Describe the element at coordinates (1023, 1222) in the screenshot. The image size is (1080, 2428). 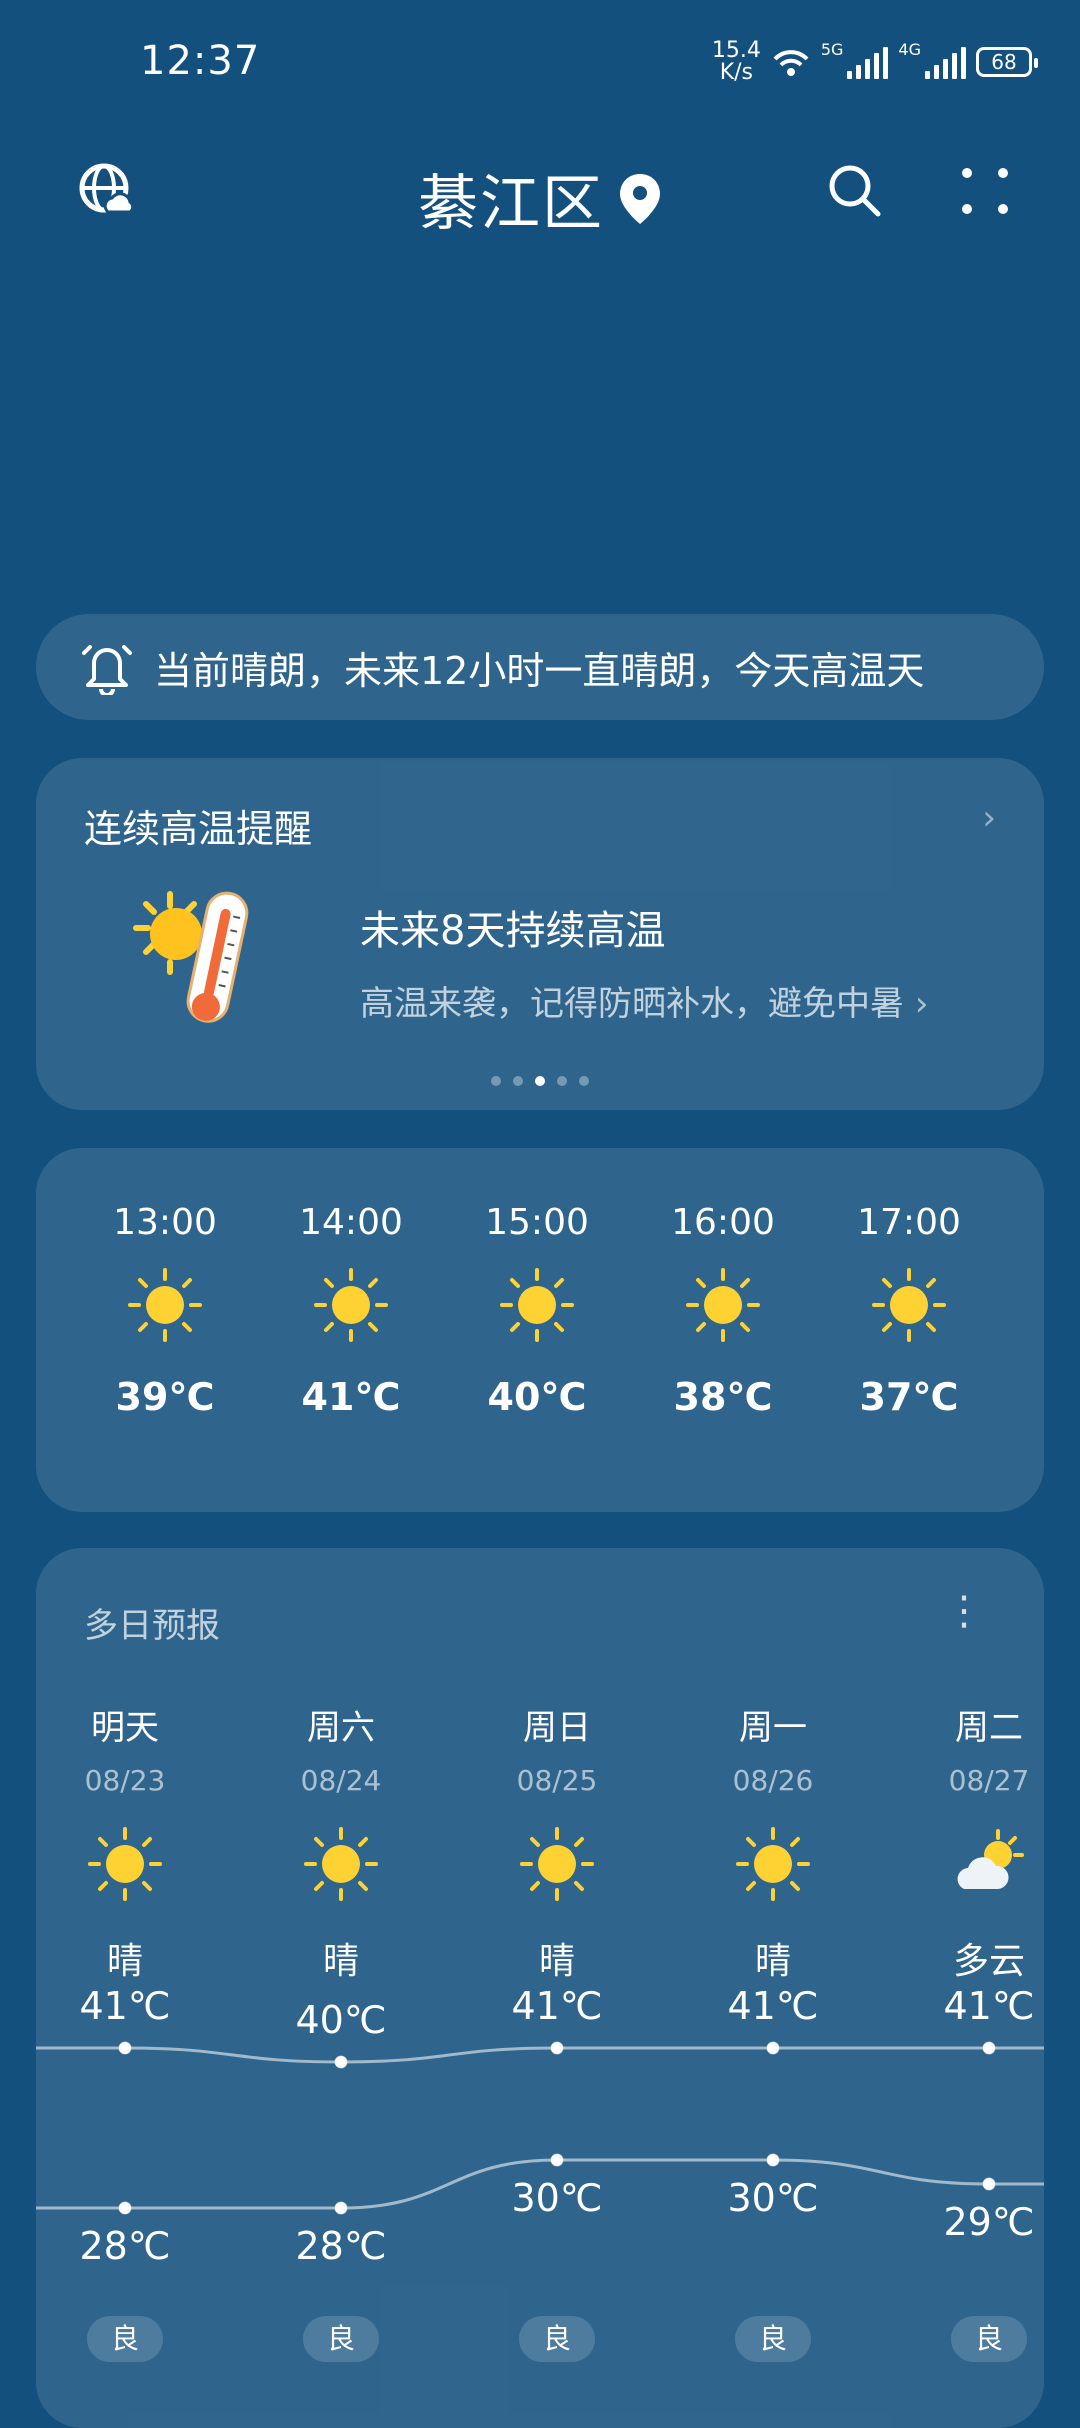
I see `hour-time: 18:00` at that location.